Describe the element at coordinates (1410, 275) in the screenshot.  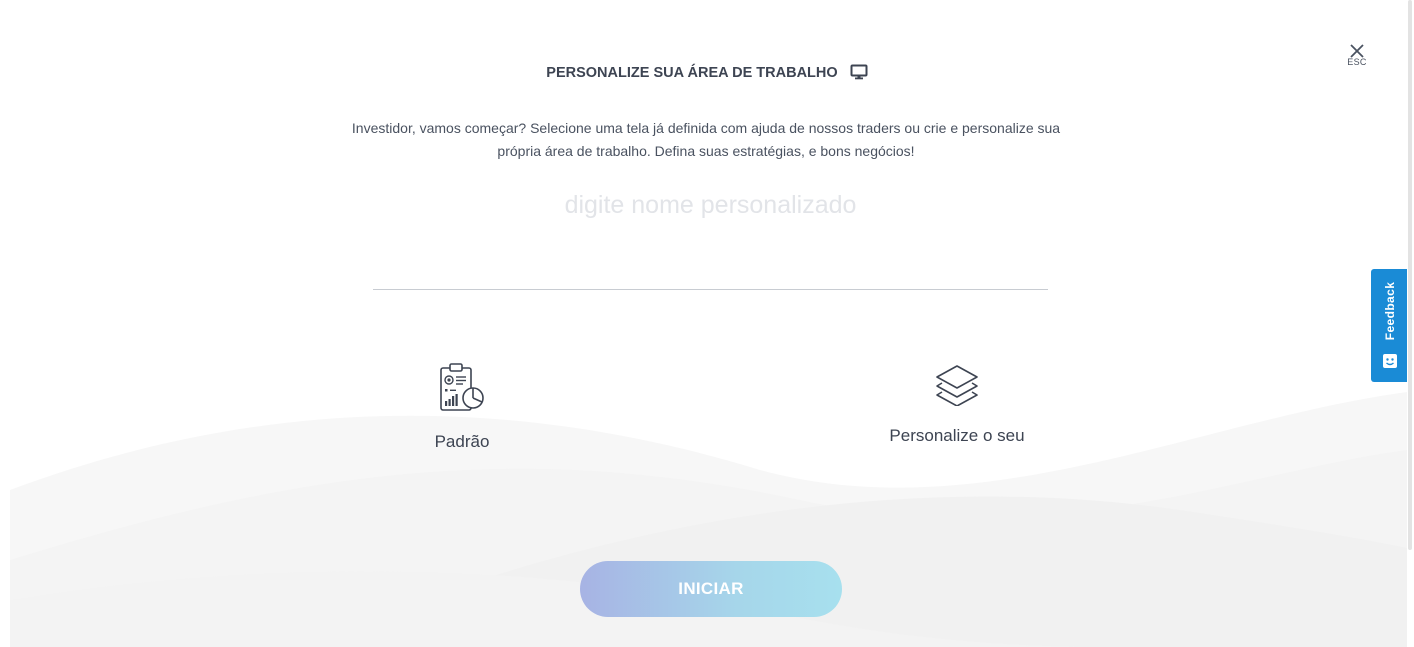
I see `scrollbar-thumb` at that location.